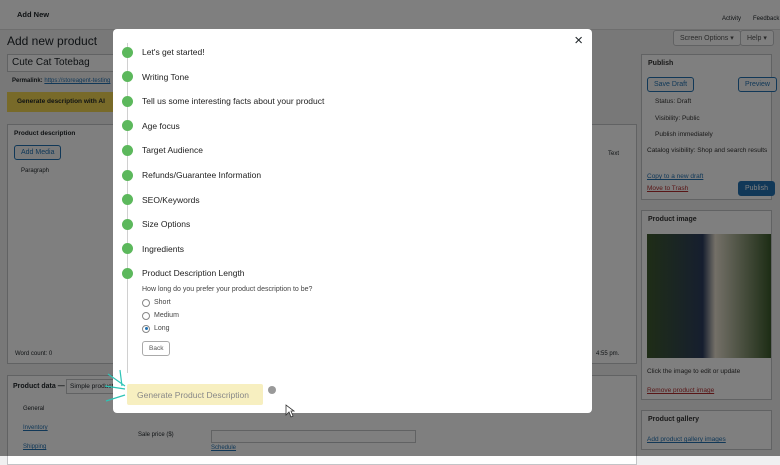  I want to click on wizard-step: Let's get started!, so click(163, 52).